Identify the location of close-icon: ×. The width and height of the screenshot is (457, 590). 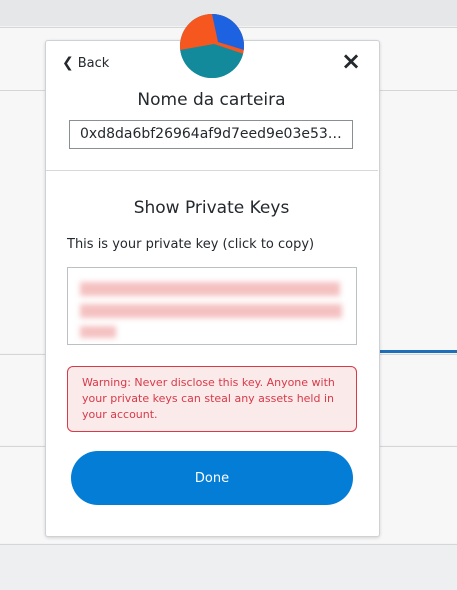
(351, 61).